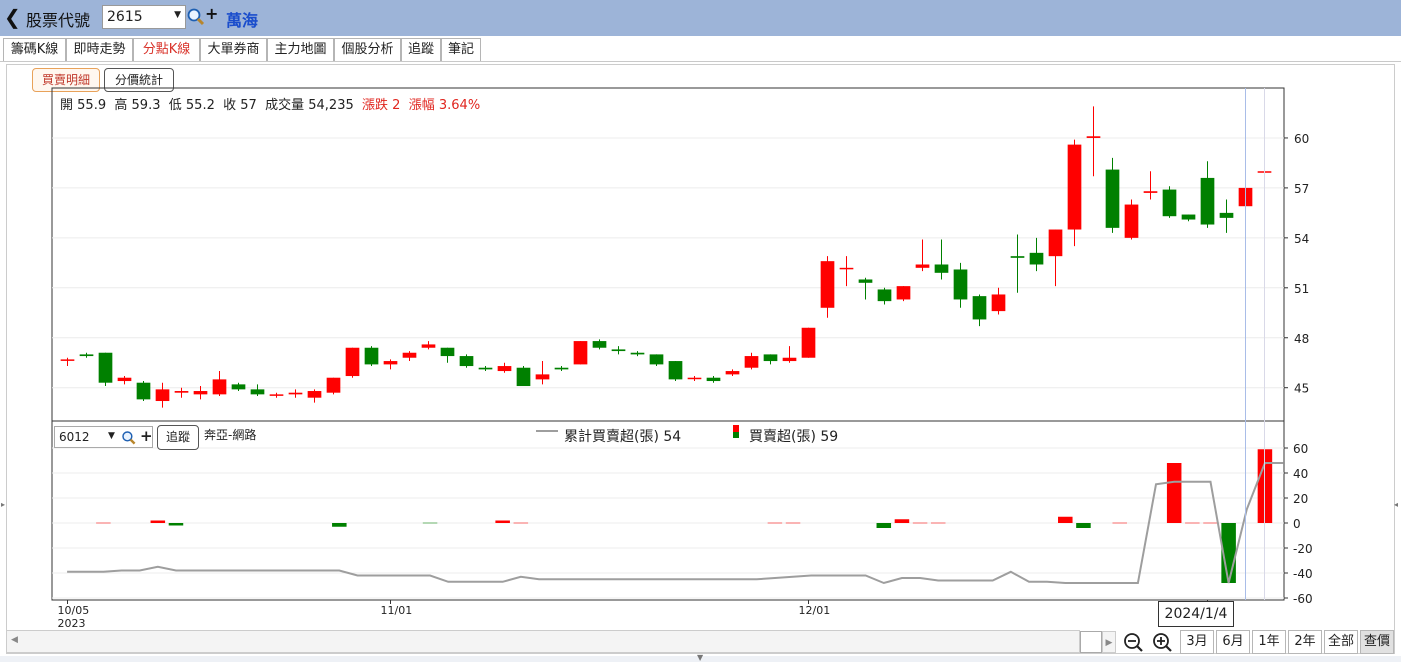 The image size is (1401, 662). I want to click on change-label: 漲跌, so click(375, 105).